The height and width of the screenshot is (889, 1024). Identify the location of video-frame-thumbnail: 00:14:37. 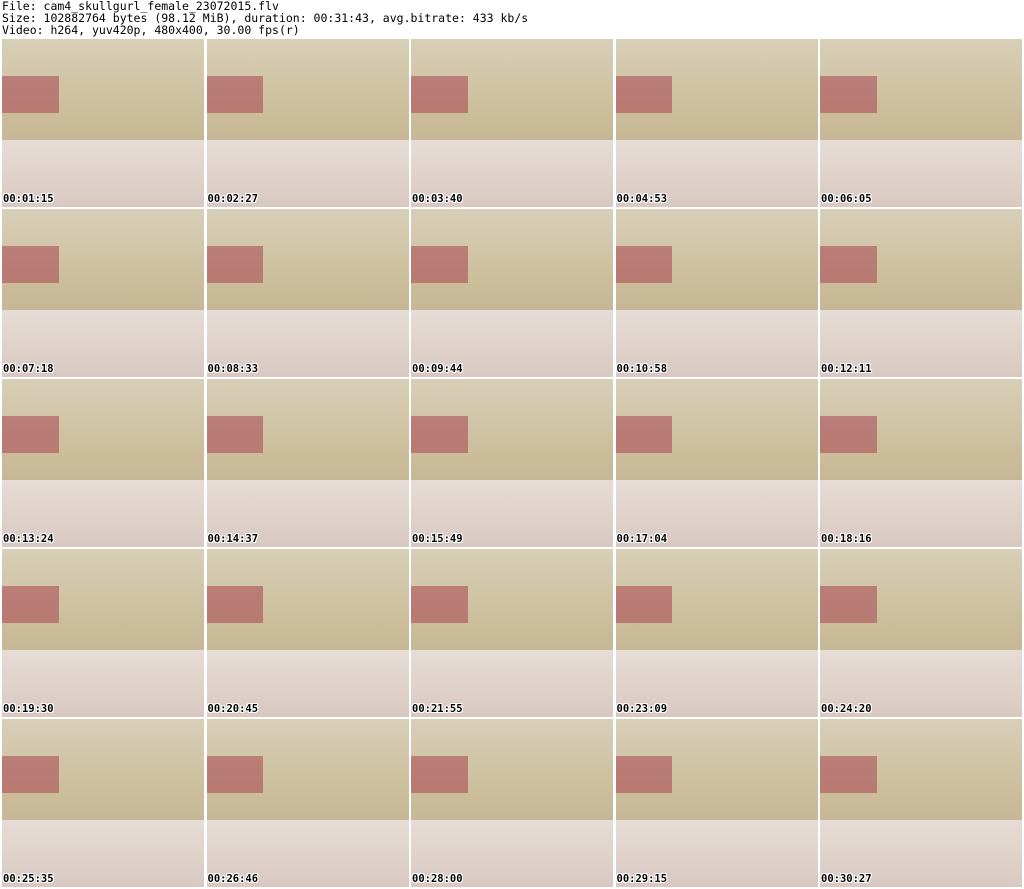
(307, 463).